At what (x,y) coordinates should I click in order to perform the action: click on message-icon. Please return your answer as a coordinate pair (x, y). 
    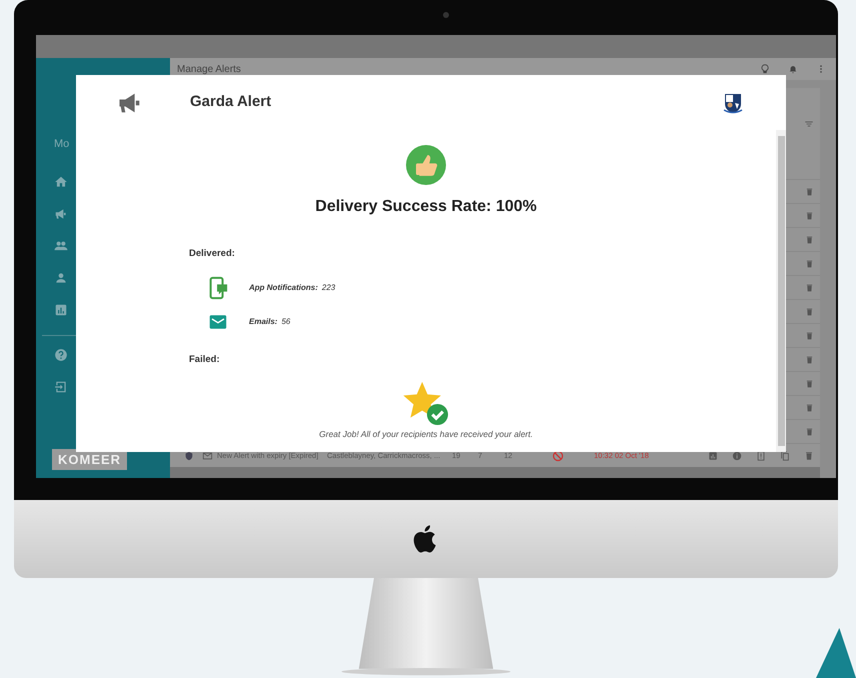
    Looking at the image, I should click on (207, 455).